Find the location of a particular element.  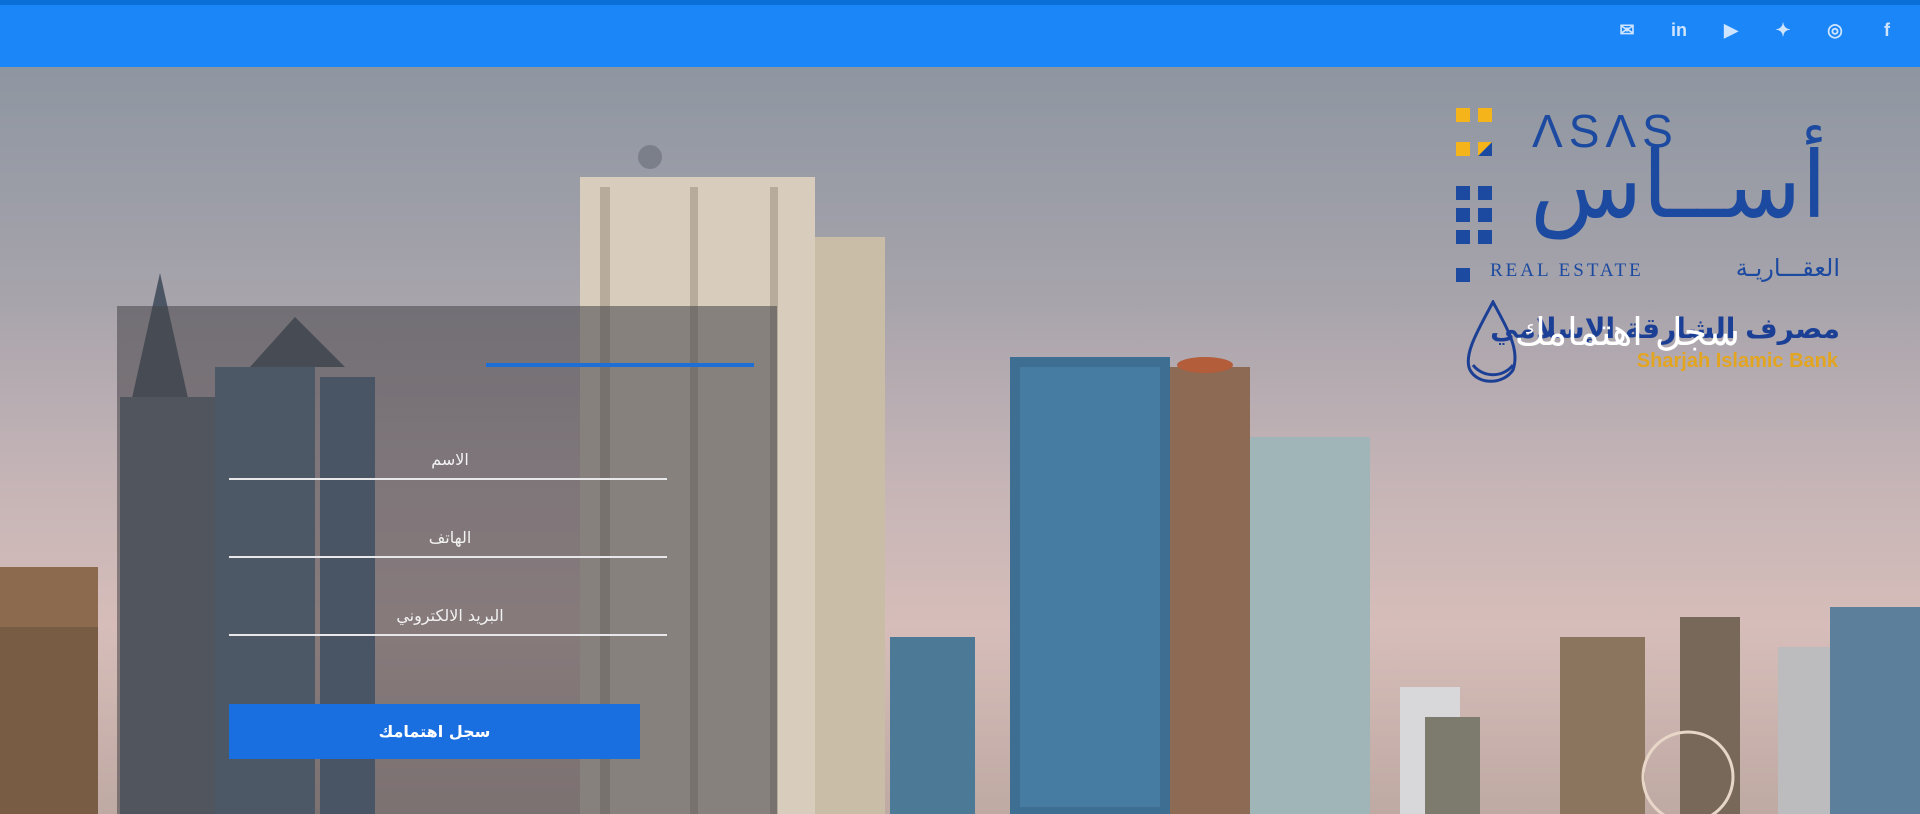

real-estate-arabic-text: العقـــاريـة is located at coordinates (1787, 268).